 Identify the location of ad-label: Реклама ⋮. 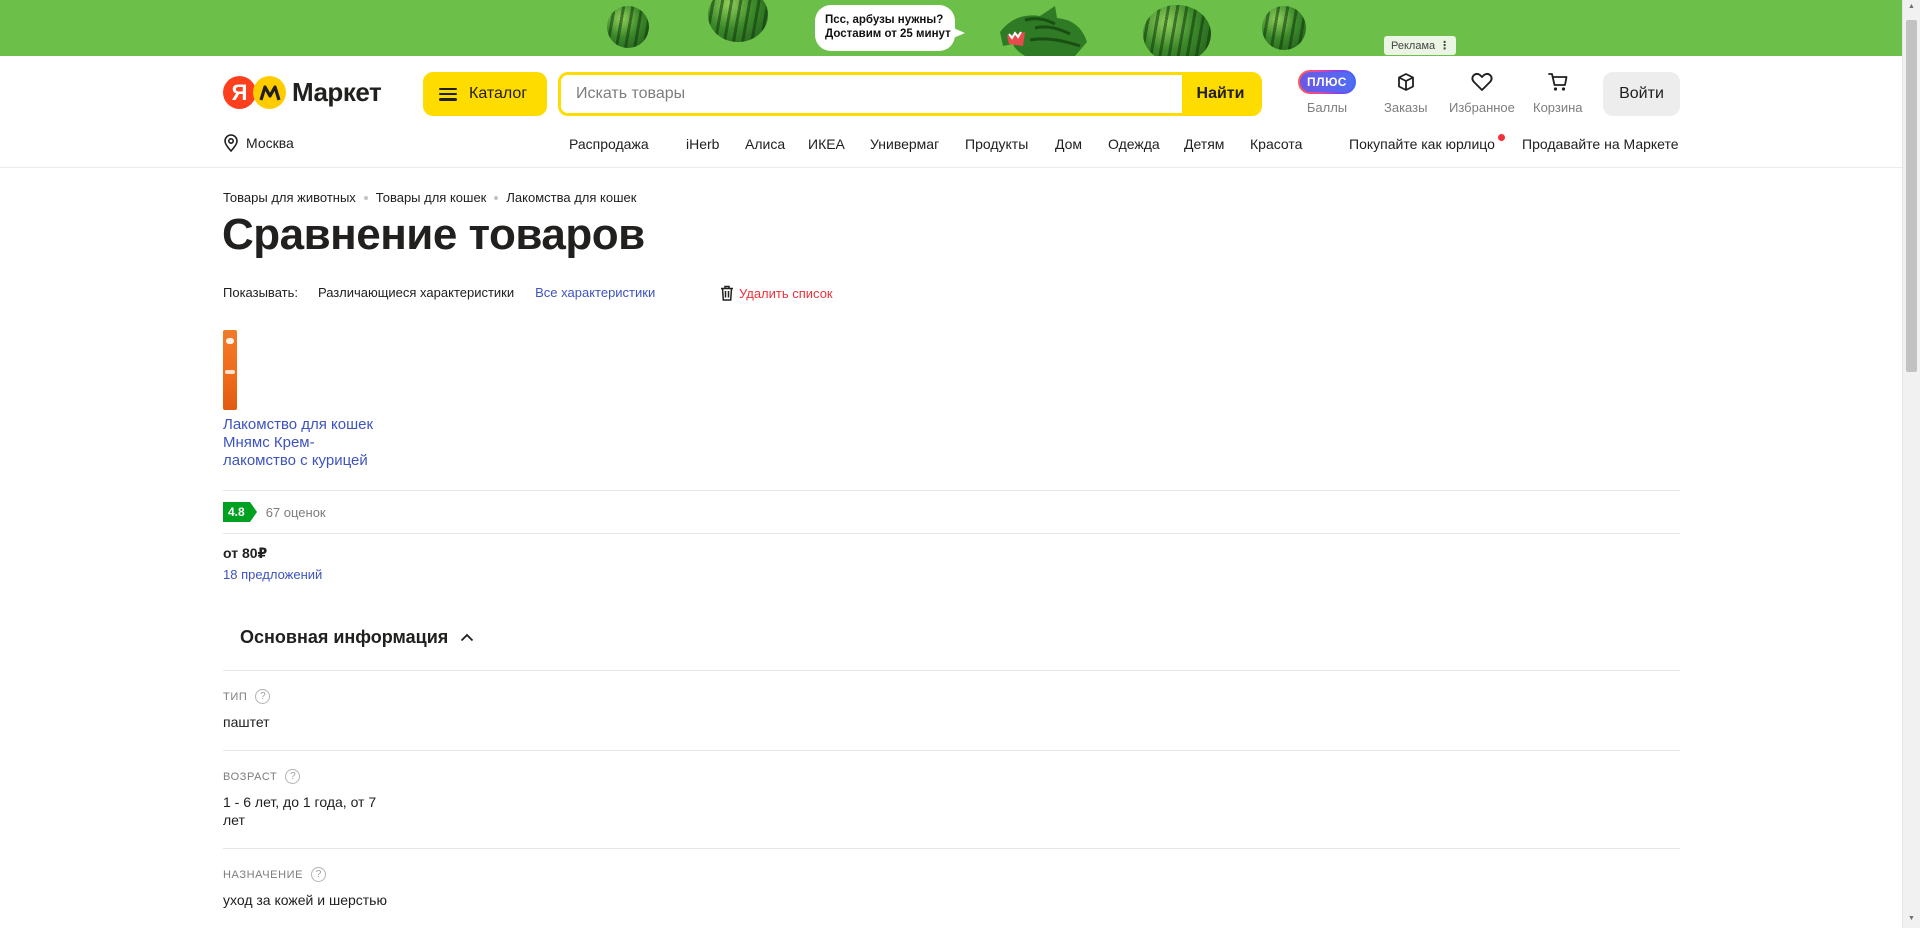
(1420, 45).